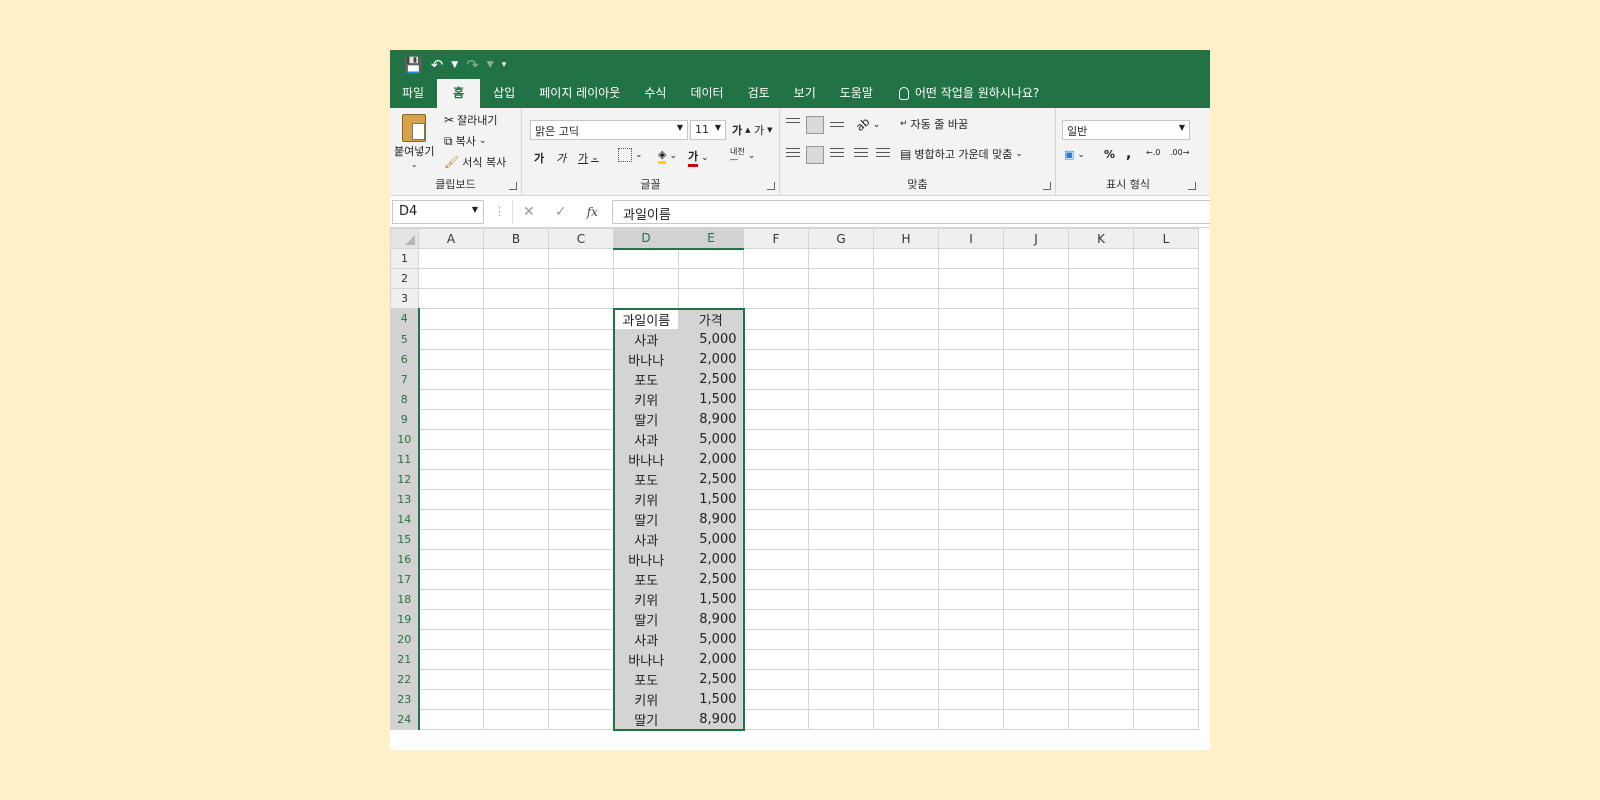 The width and height of the screenshot is (1600, 800). Describe the element at coordinates (1128, 154) in the screenshot. I see `comma-style-button: ,` at that location.